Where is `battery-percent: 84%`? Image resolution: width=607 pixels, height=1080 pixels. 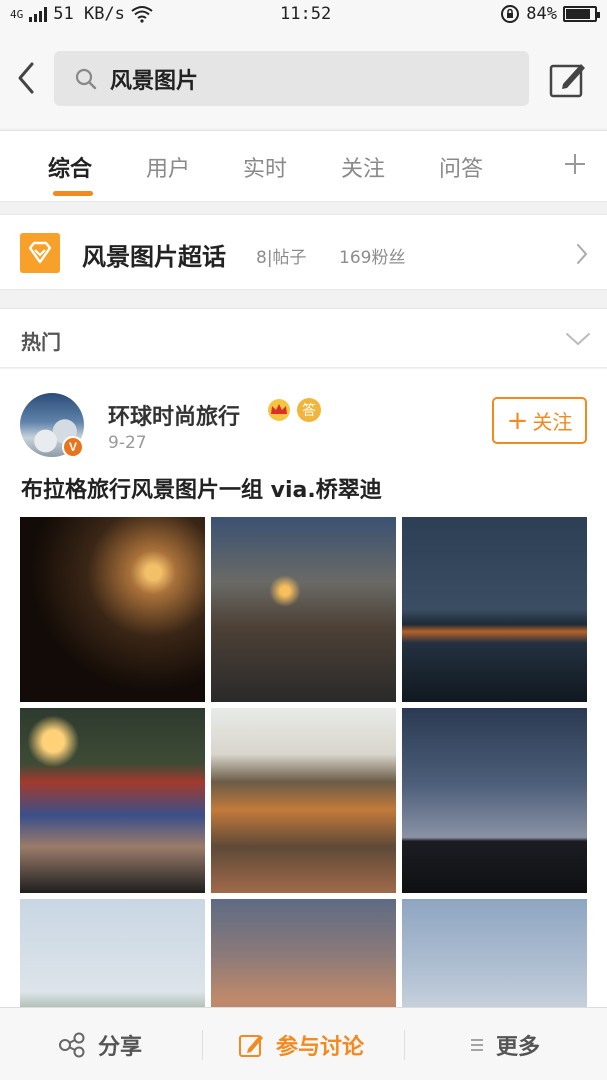
battery-percent: 84% is located at coordinates (541, 14).